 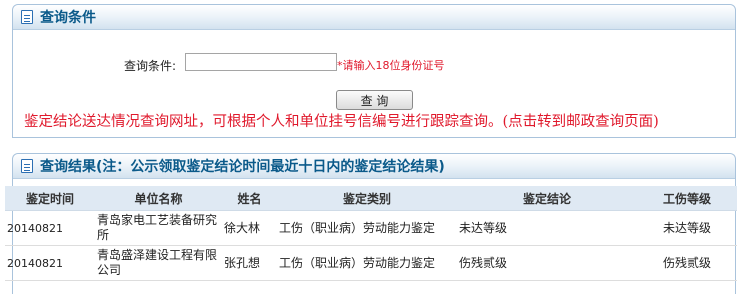 What do you see at coordinates (50, 198) in the screenshot?
I see `column-header-date: 鉴定时间` at bounding box center [50, 198].